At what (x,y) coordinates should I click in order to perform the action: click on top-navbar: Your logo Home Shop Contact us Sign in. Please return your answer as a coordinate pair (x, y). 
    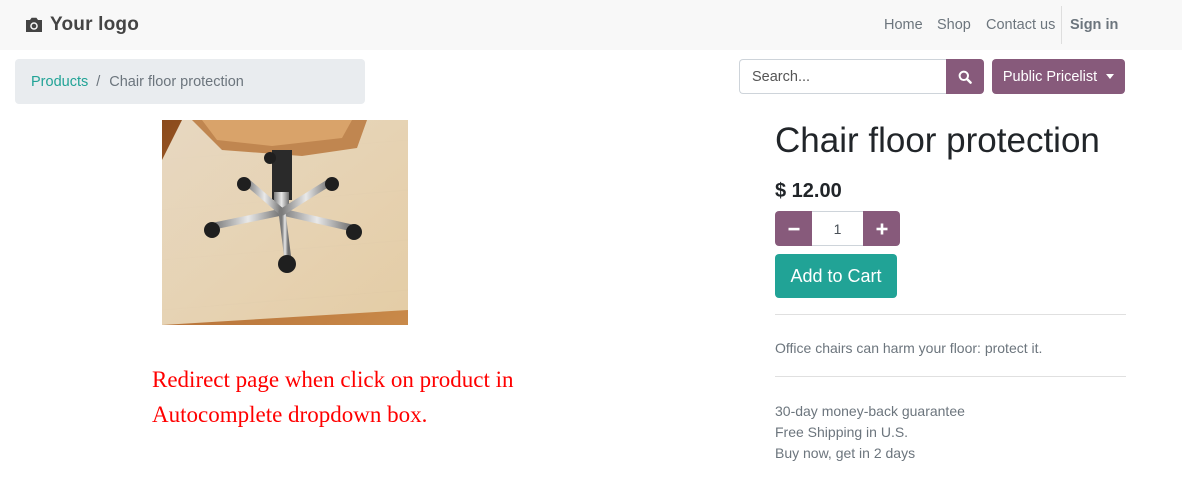
    Looking at the image, I should click on (591, 25).